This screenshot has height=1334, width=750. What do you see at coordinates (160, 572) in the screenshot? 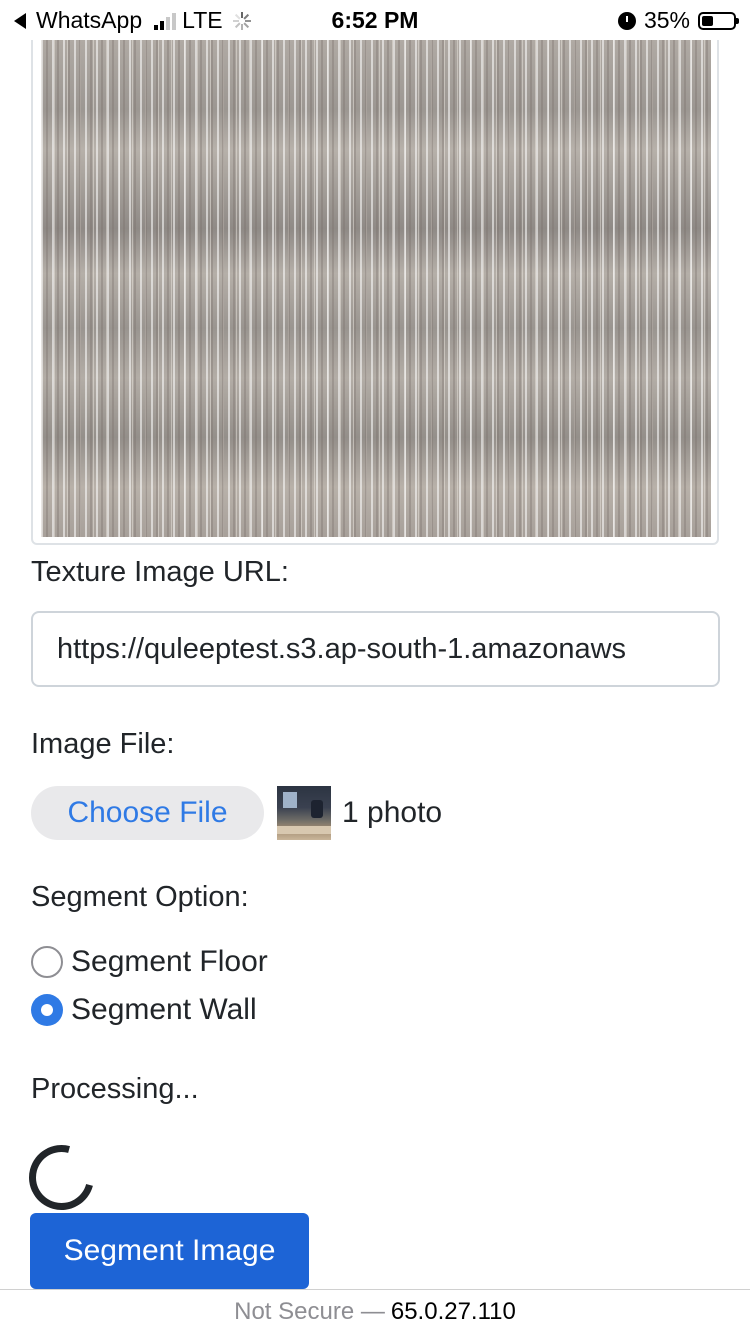
I see `texture-url-label: Texture Image URL:` at bounding box center [160, 572].